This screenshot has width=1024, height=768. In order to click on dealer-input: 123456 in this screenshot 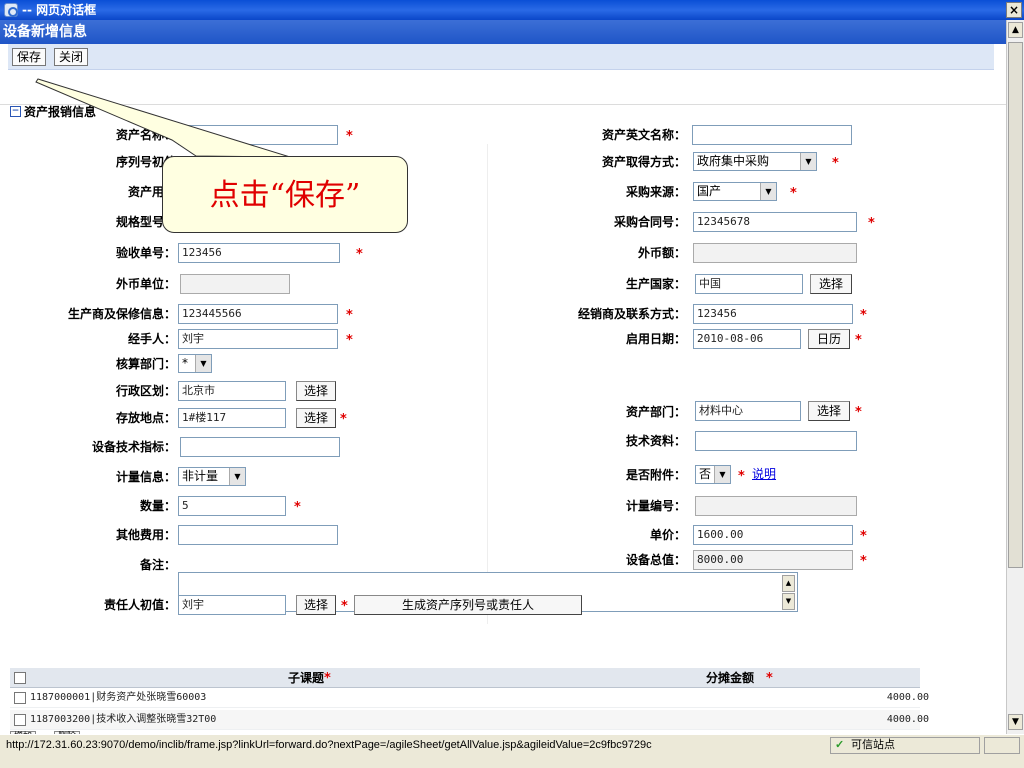, I will do `click(773, 314)`.